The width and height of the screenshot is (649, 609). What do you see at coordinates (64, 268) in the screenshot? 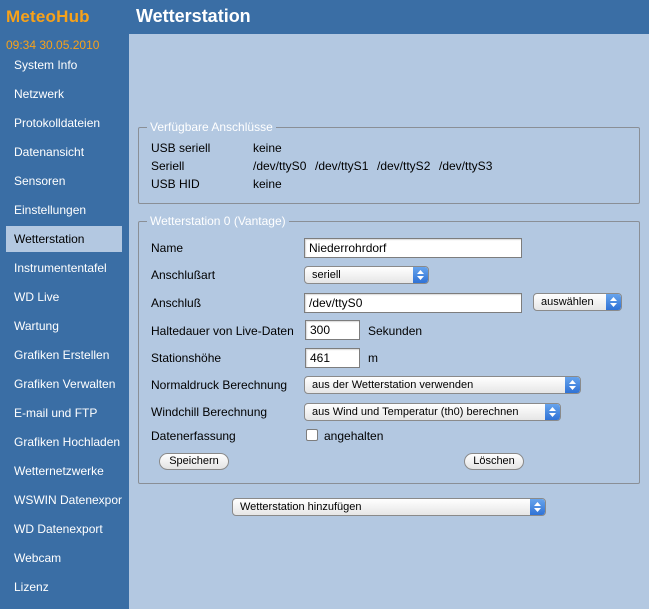
I see `sidebar-item-instrumententafel: Instrumententafel` at bounding box center [64, 268].